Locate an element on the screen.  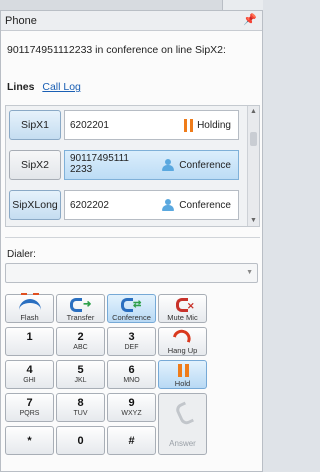
line-button-sipxlong: SipXLong is located at coordinates (35, 205).